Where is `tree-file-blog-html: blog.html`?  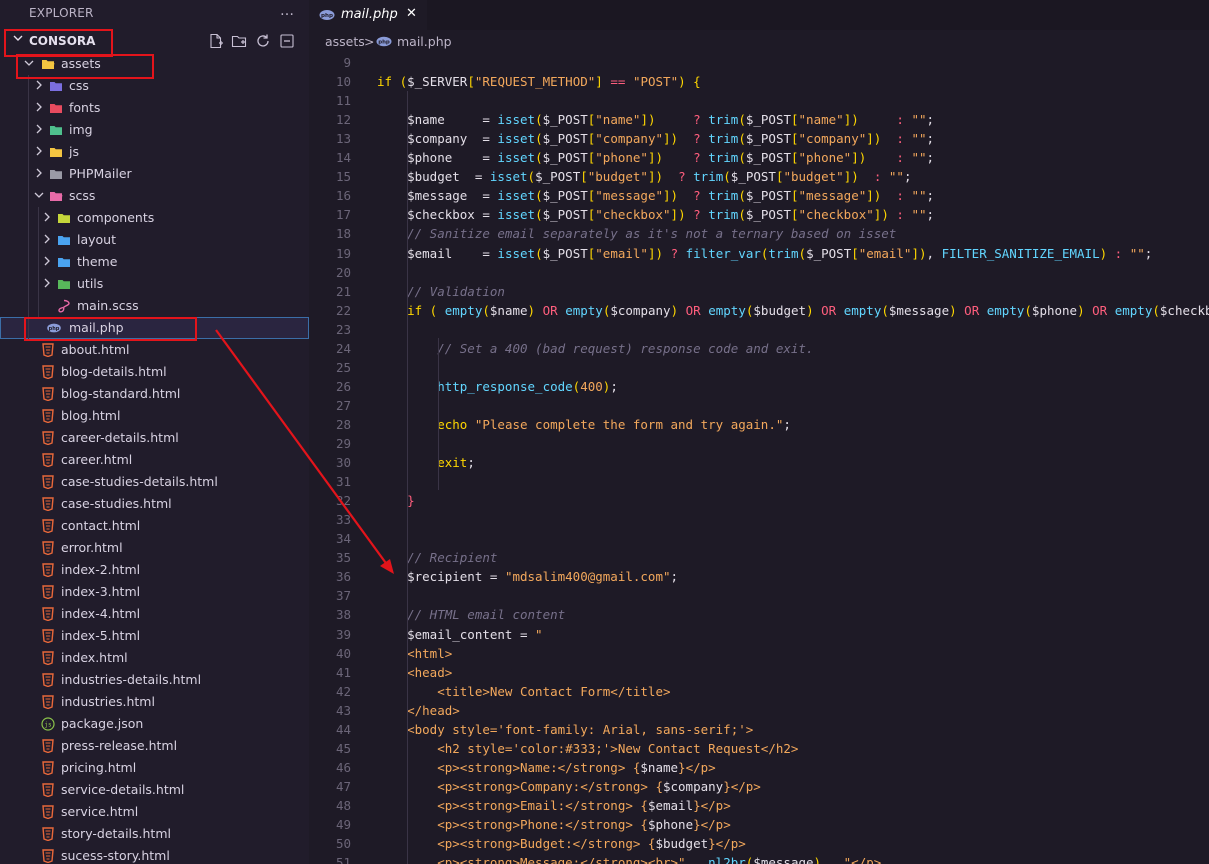
tree-file-blog-html: blog.html is located at coordinates (154, 416).